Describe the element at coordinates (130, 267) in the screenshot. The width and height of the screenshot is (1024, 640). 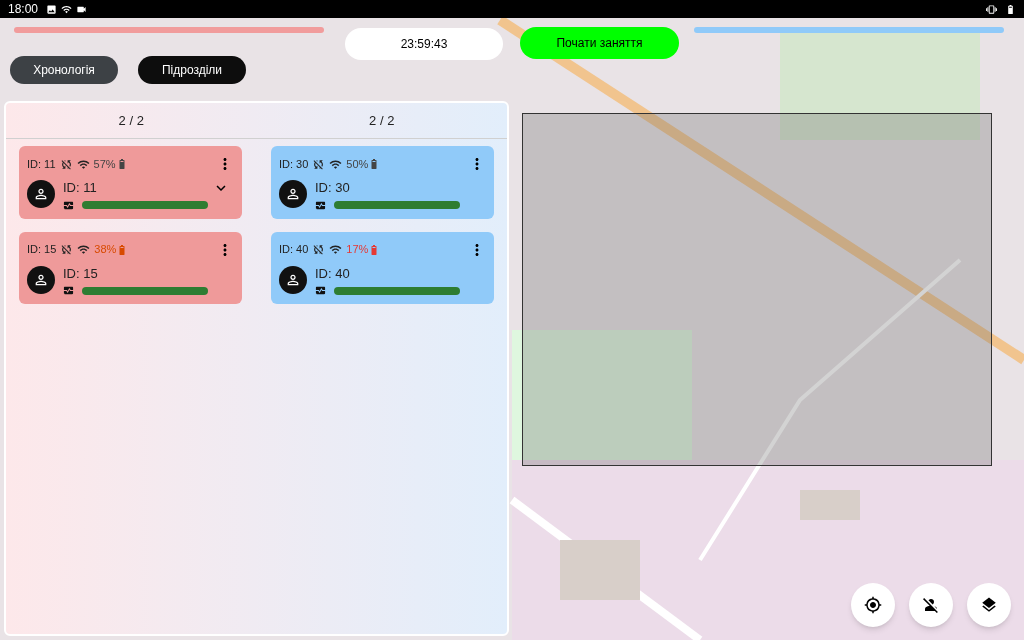
I see `unit-card: ID: 15 38% ID: 15` at that location.